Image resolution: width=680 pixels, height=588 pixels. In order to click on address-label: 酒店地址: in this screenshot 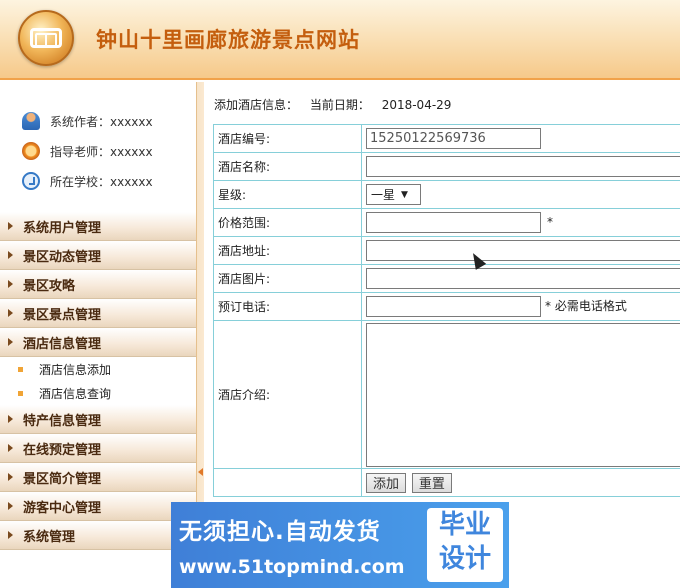, I will do `click(287, 250)`.